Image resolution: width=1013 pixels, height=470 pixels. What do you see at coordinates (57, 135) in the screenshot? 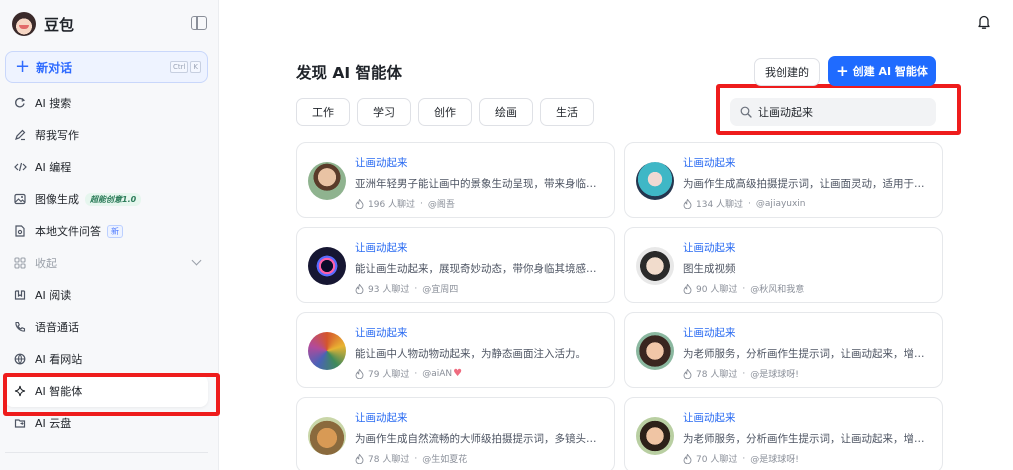
I see `sidebar-item-label: 帮我写作` at bounding box center [57, 135].